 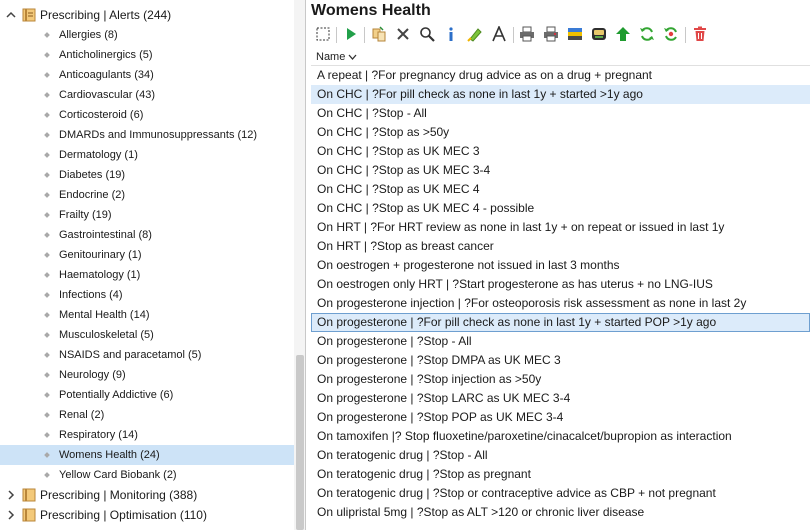 What do you see at coordinates (147, 295) in the screenshot?
I see `tree-item-infections: Infections (4)` at bounding box center [147, 295].